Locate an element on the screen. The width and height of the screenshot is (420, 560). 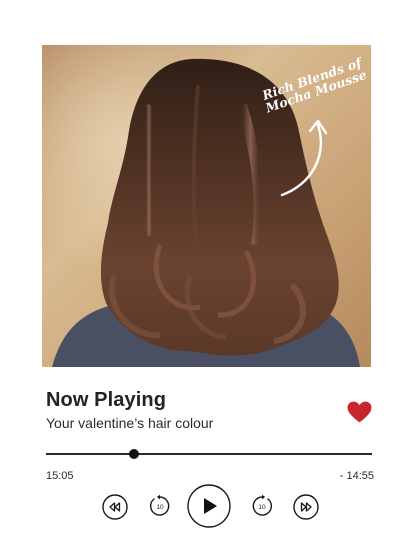
play-icon is located at coordinates (209, 506).